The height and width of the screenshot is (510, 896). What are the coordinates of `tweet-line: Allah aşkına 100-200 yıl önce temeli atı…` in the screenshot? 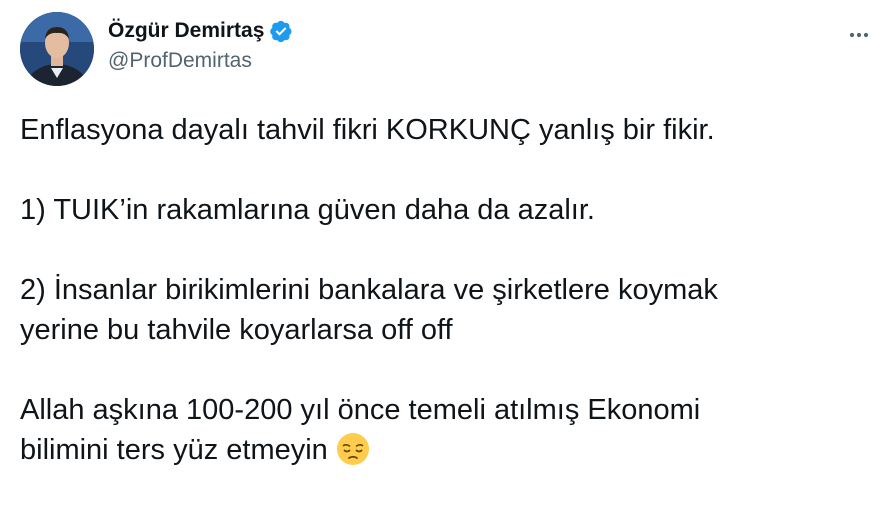 It's located at (360, 410).